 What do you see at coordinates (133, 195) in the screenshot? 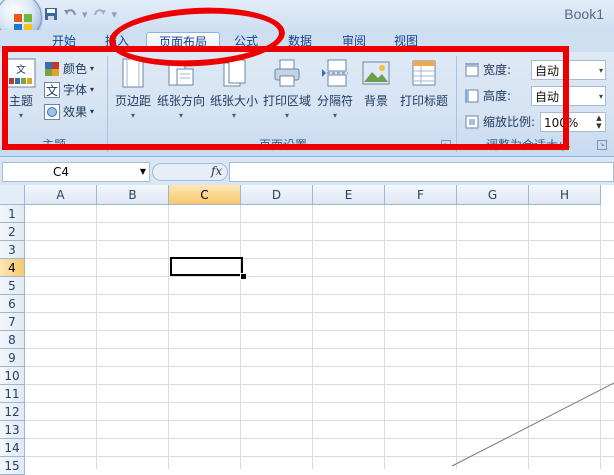
I see `column-header-b: B` at bounding box center [133, 195].